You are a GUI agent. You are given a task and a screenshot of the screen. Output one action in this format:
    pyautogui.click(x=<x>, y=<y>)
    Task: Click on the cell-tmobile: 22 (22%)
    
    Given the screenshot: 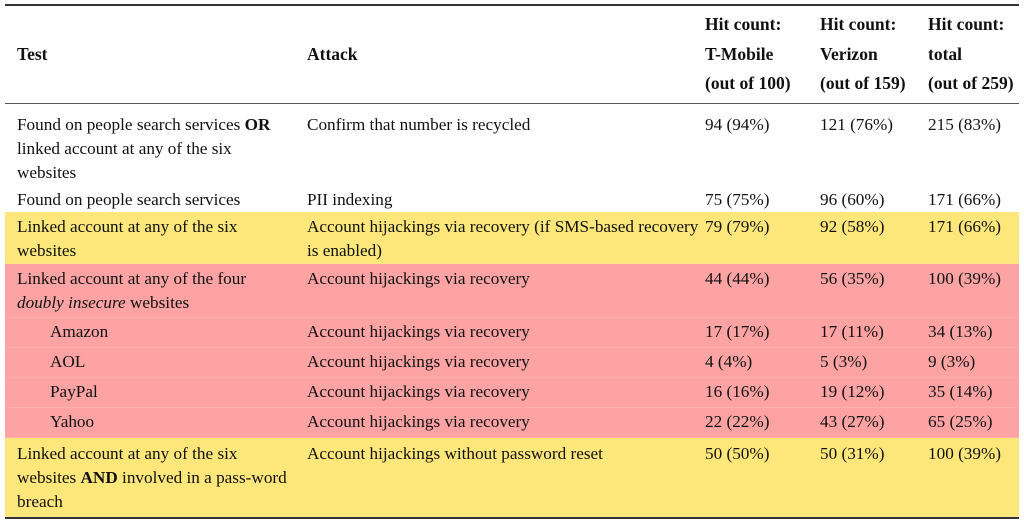 What is the action you would take?
    pyautogui.click(x=757, y=422)
    